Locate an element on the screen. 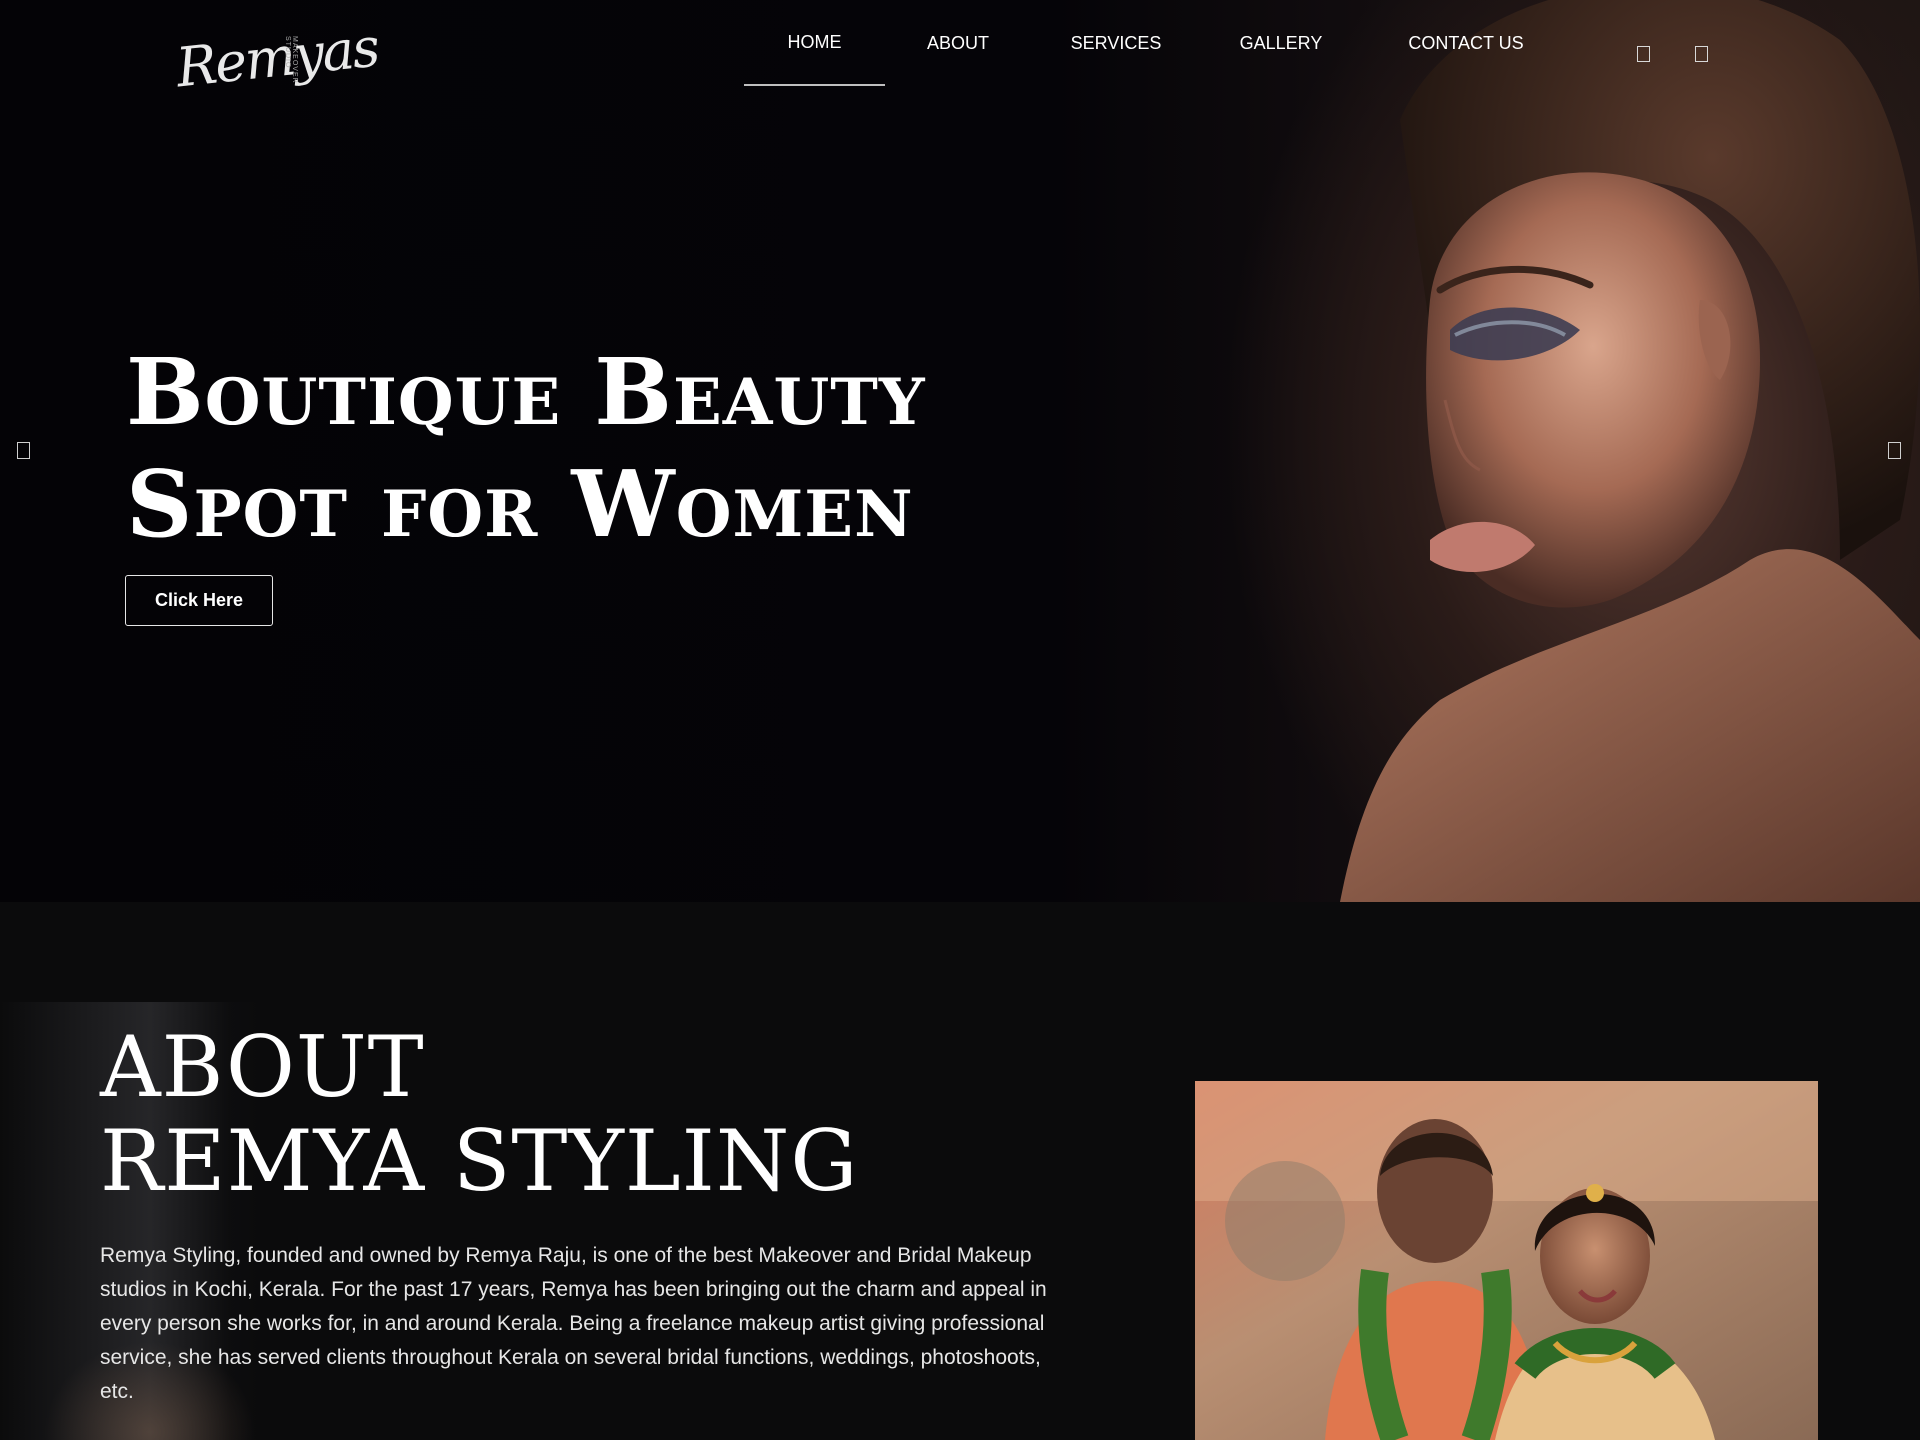 This screenshot has height=1440, width=1920. brand-logo: Remyas MAKEOVER STUDIO is located at coordinates (277, 60).